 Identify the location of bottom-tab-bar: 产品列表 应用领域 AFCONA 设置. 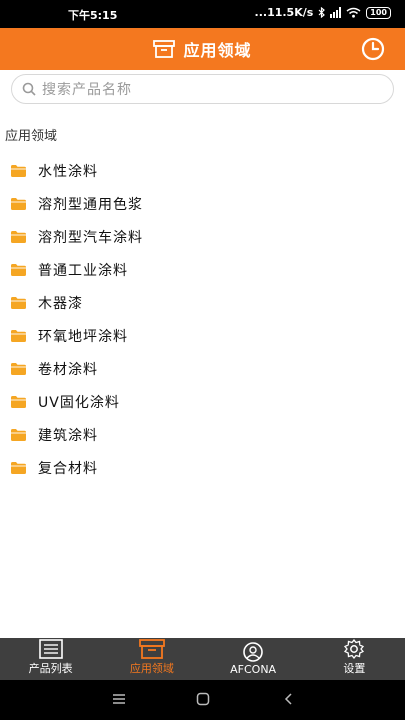
(202, 659).